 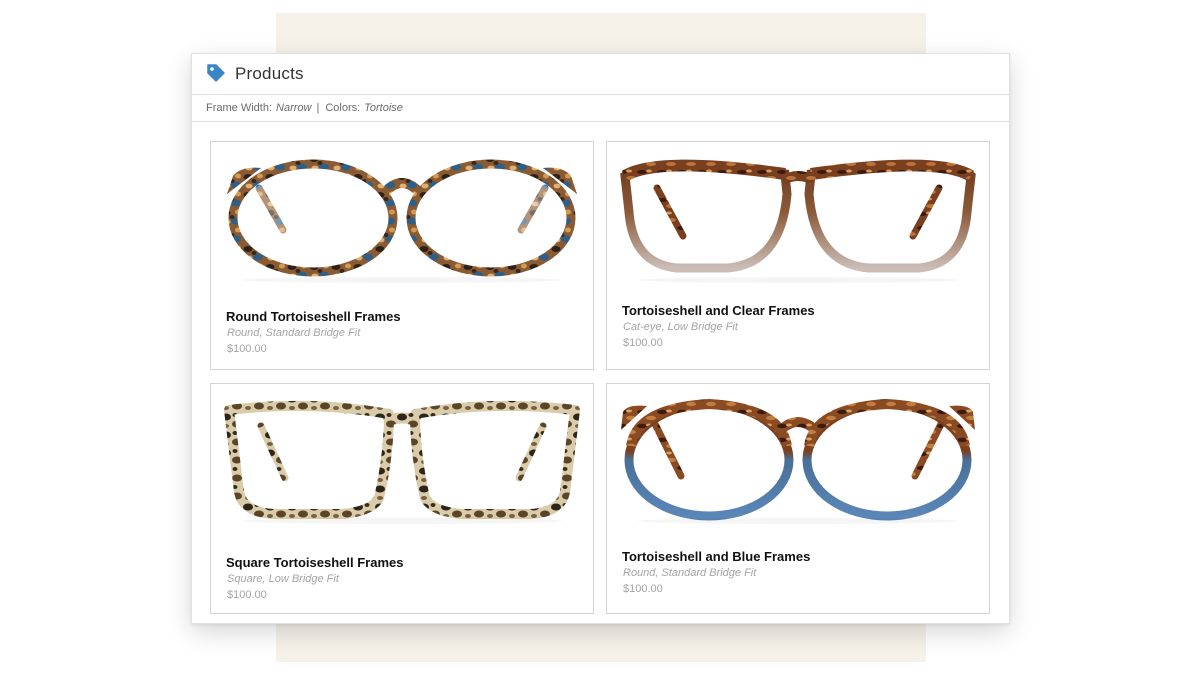 I want to click on product-name: Tortoiseshell and Blue Frames, so click(x=716, y=556).